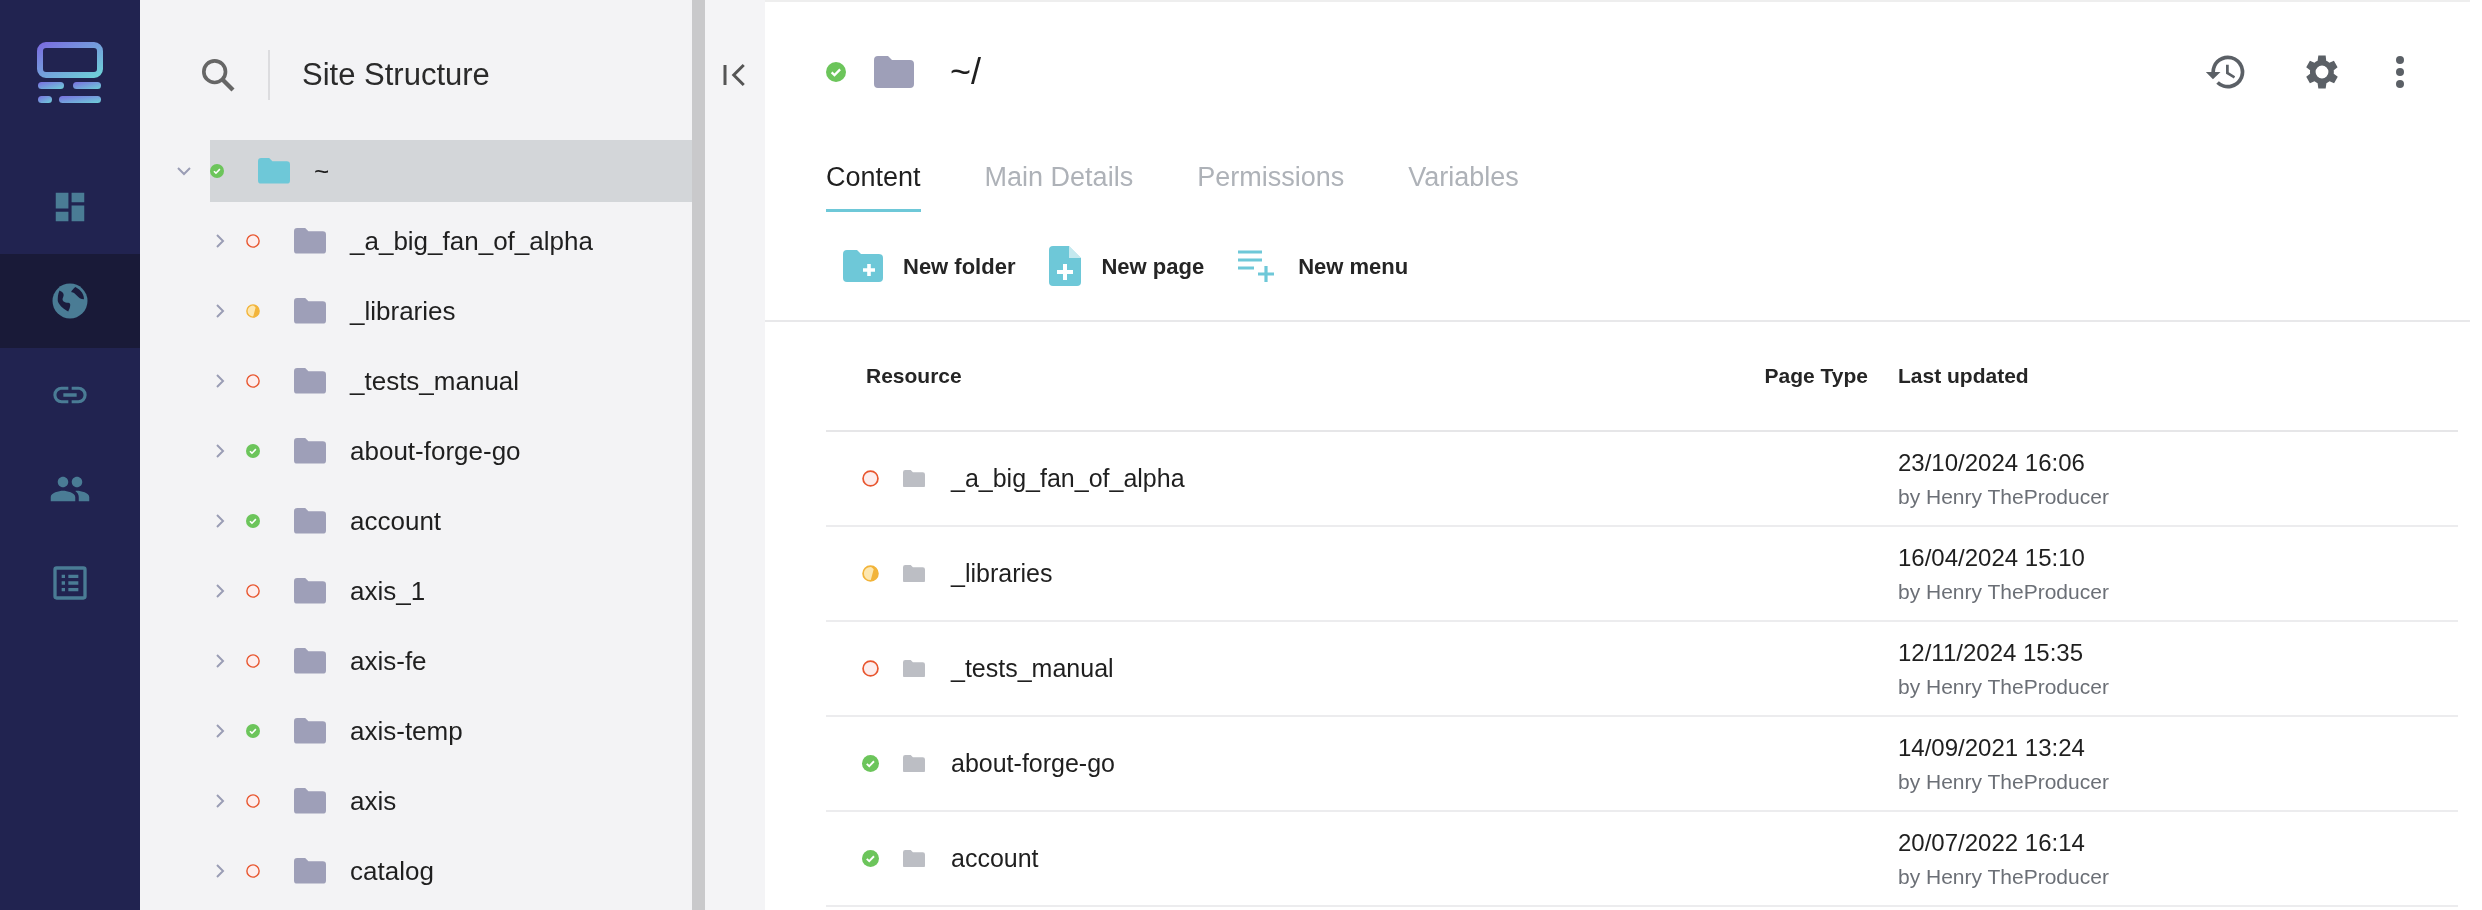 The image size is (2482, 910). What do you see at coordinates (392, 871) in the screenshot?
I see `tree-item-label: catalog` at bounding box center [392, 871].